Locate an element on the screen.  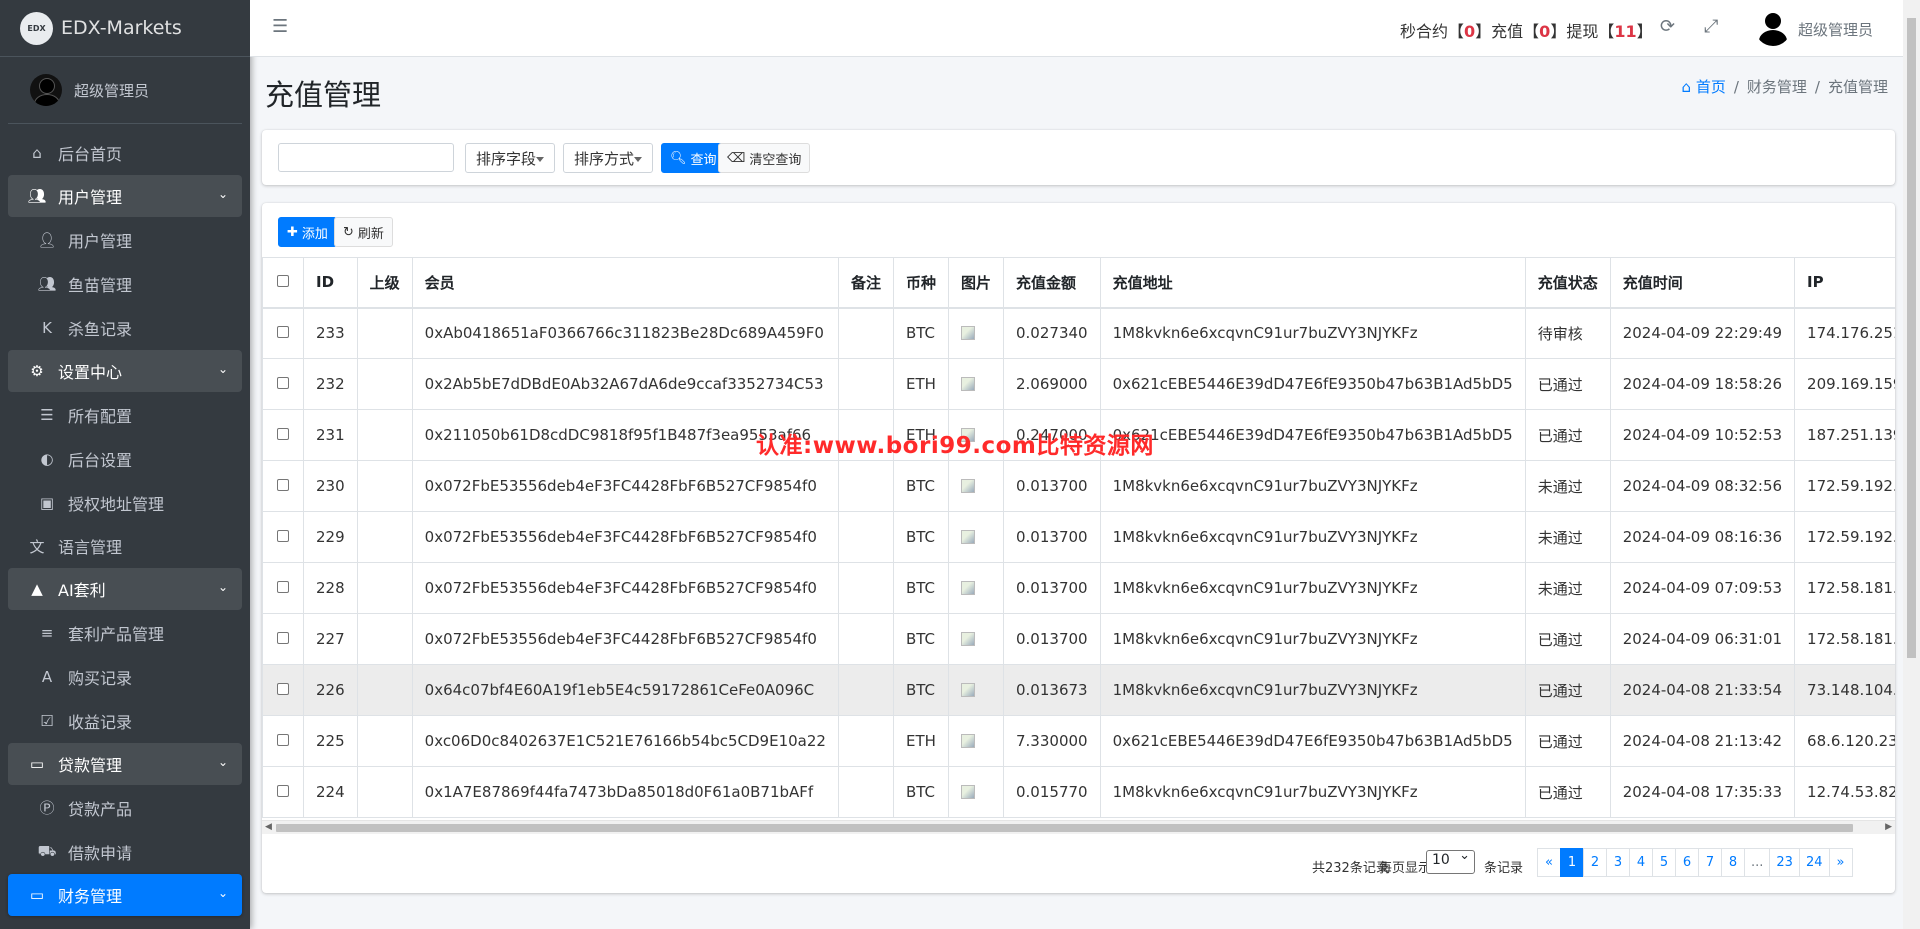
page-number: 23 is located at coordinates (1784, 862).